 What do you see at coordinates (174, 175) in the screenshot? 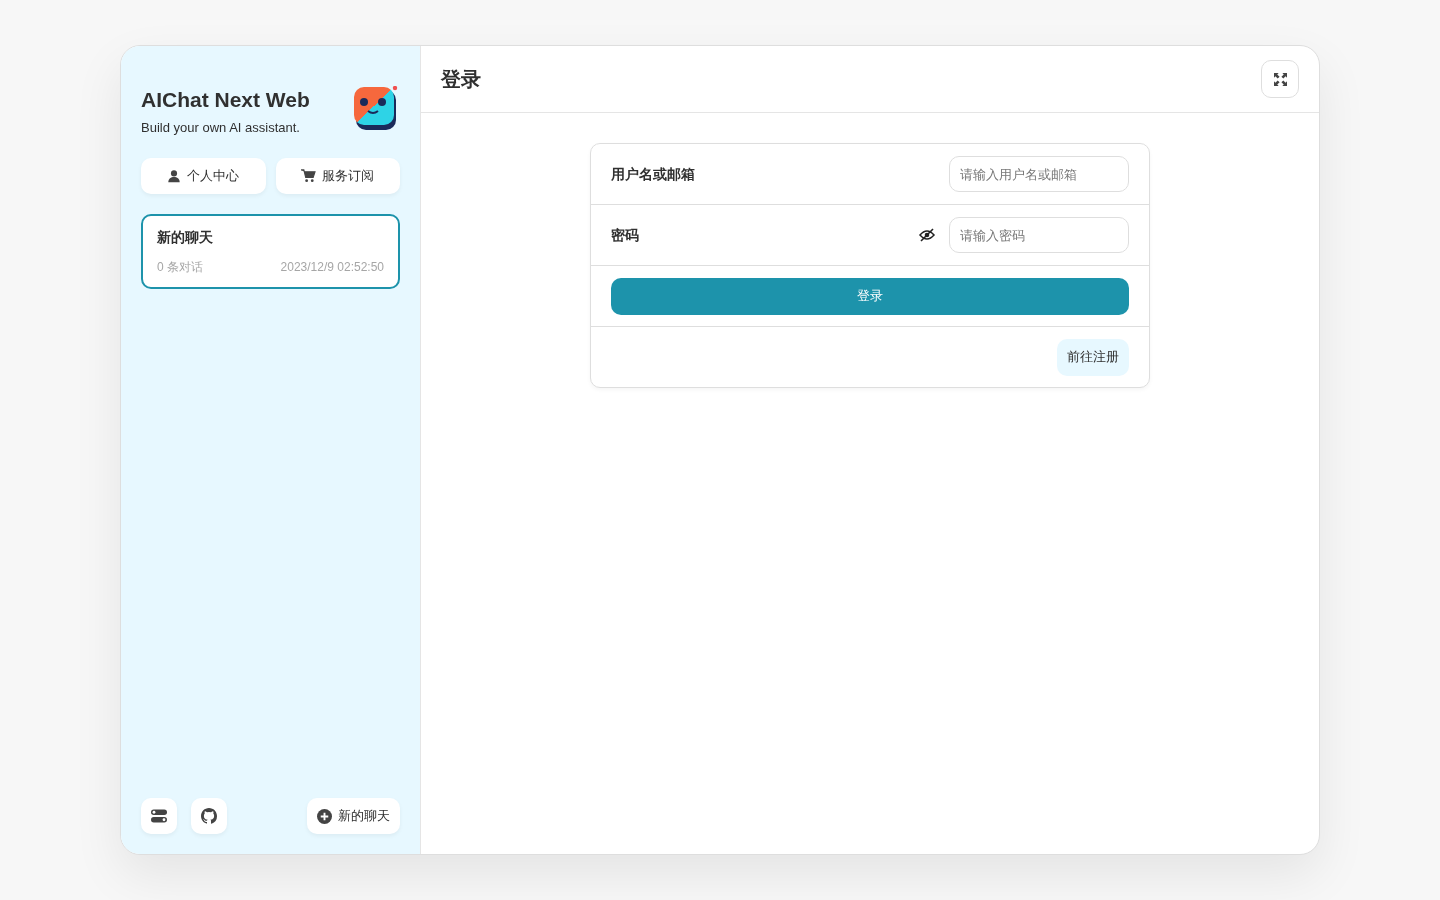
I see `user-icon` at bounding box center [174, 175].